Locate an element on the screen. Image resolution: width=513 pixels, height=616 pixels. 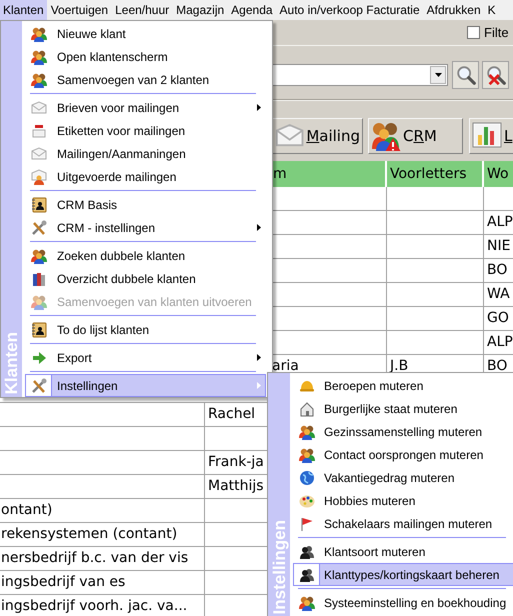
menu-item: Overzicht dubbele klanten is located at coordinates (145, 278).